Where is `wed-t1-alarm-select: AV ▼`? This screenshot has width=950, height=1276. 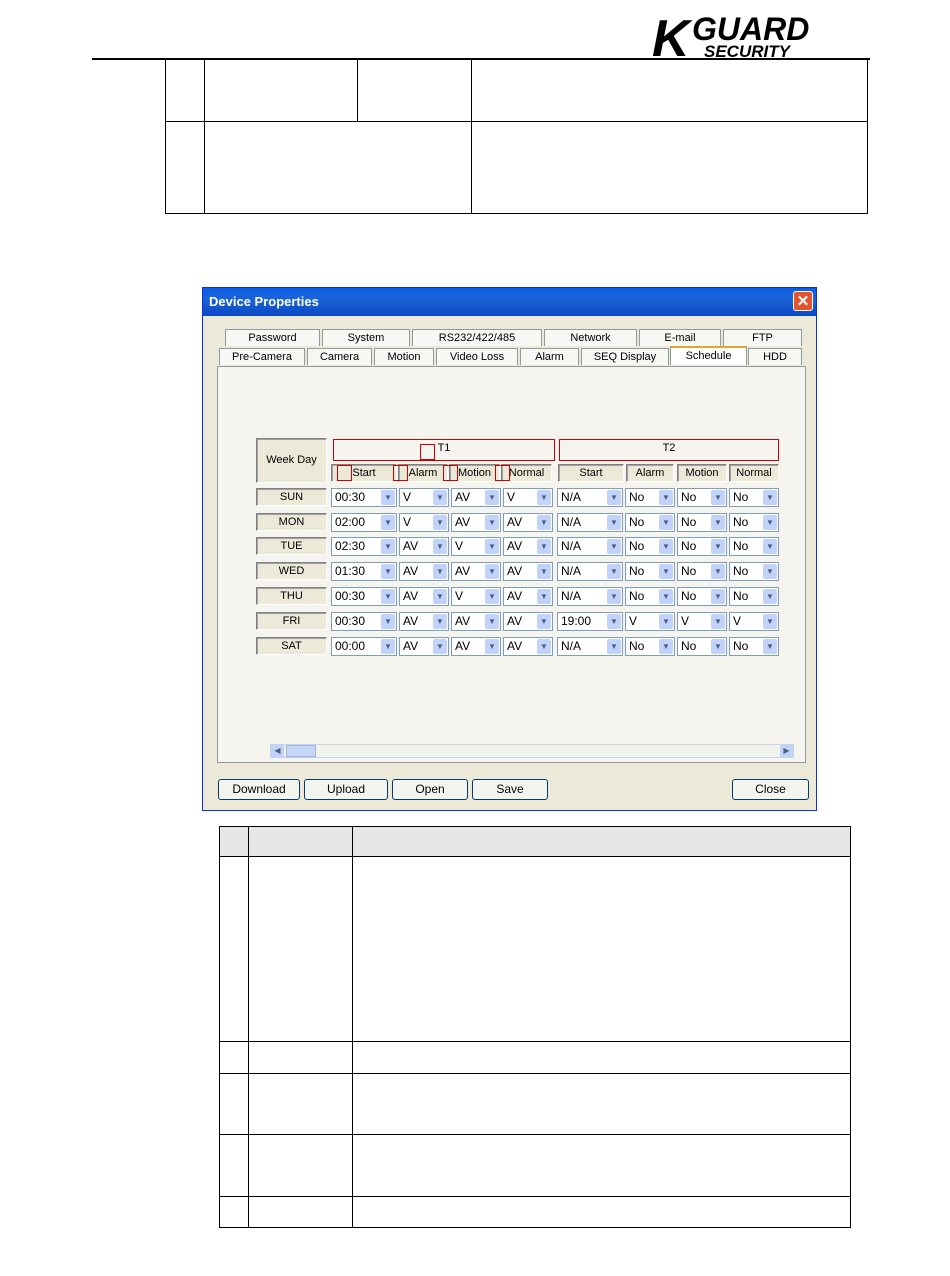
wed-t1-alarm-select: AV ▼ is located at coordinates (424, 571).